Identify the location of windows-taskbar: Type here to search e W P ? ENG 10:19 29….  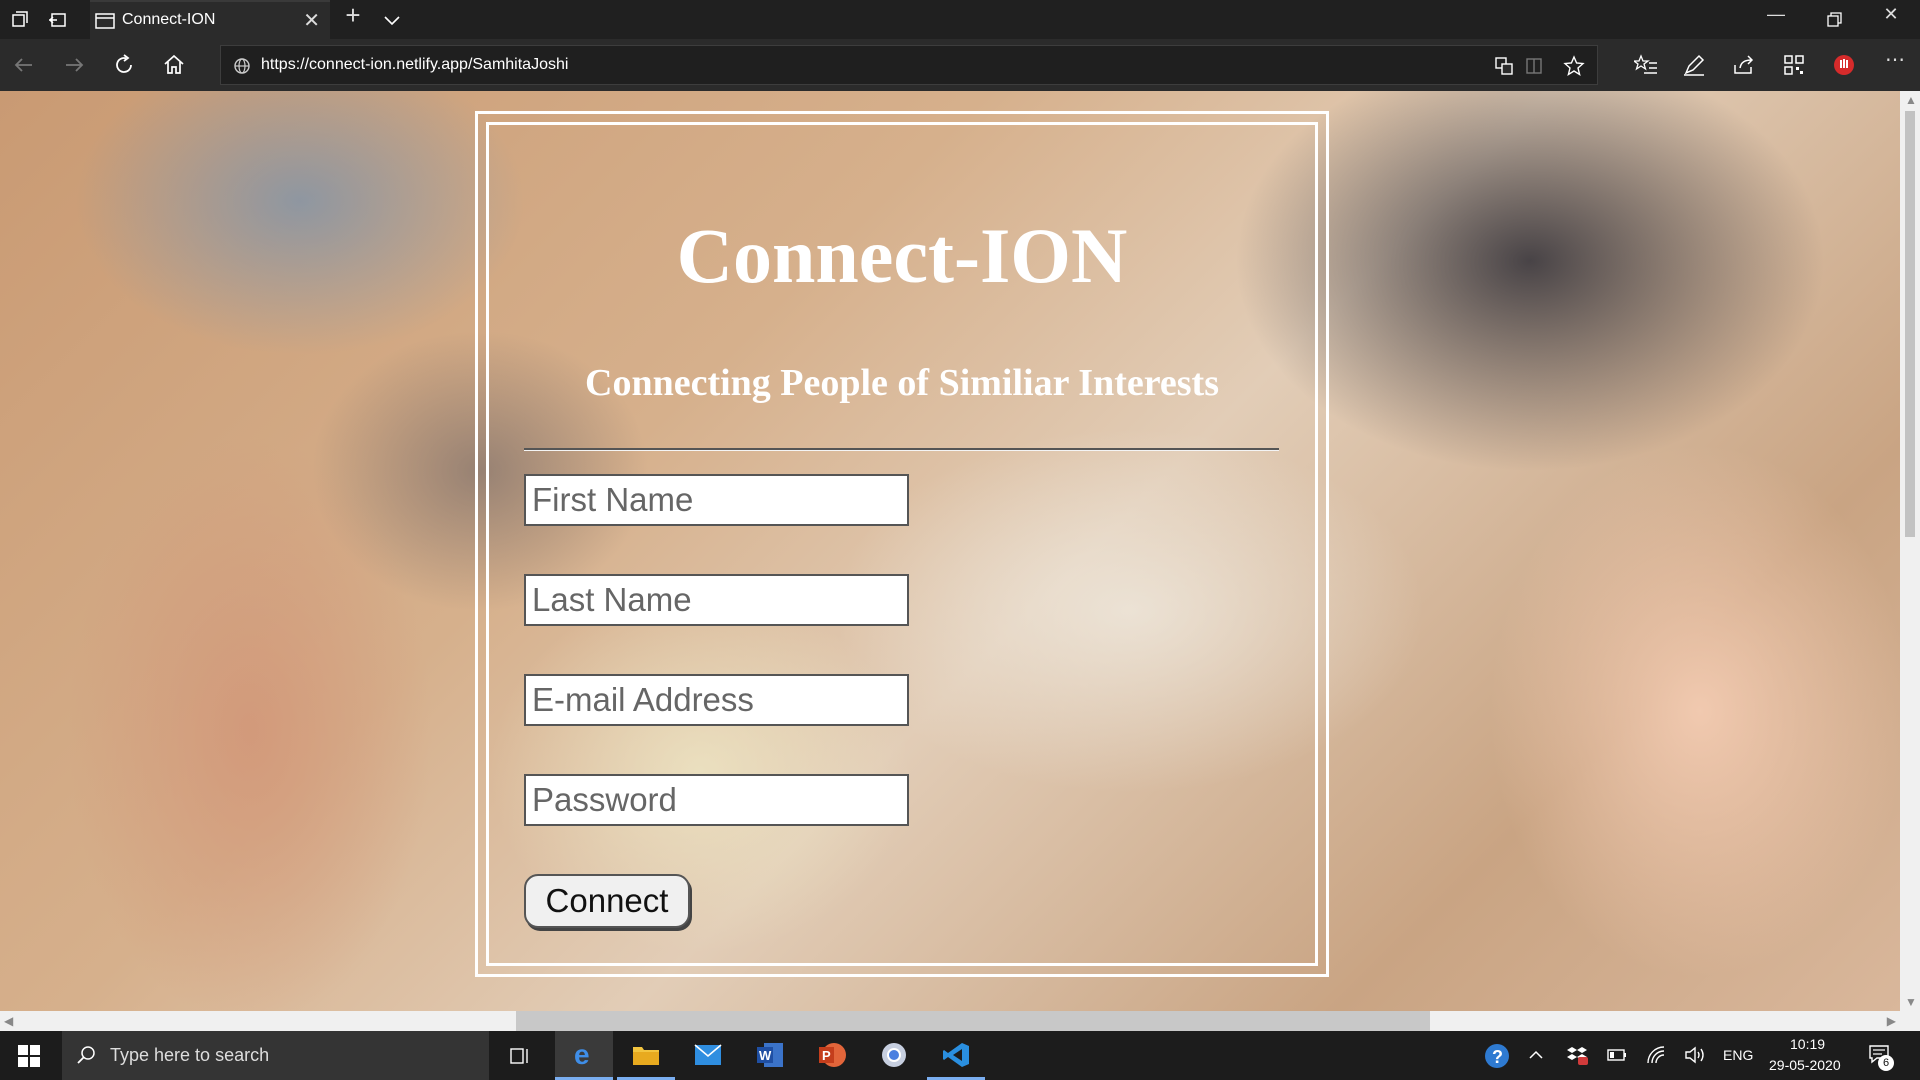
(960, 1055).